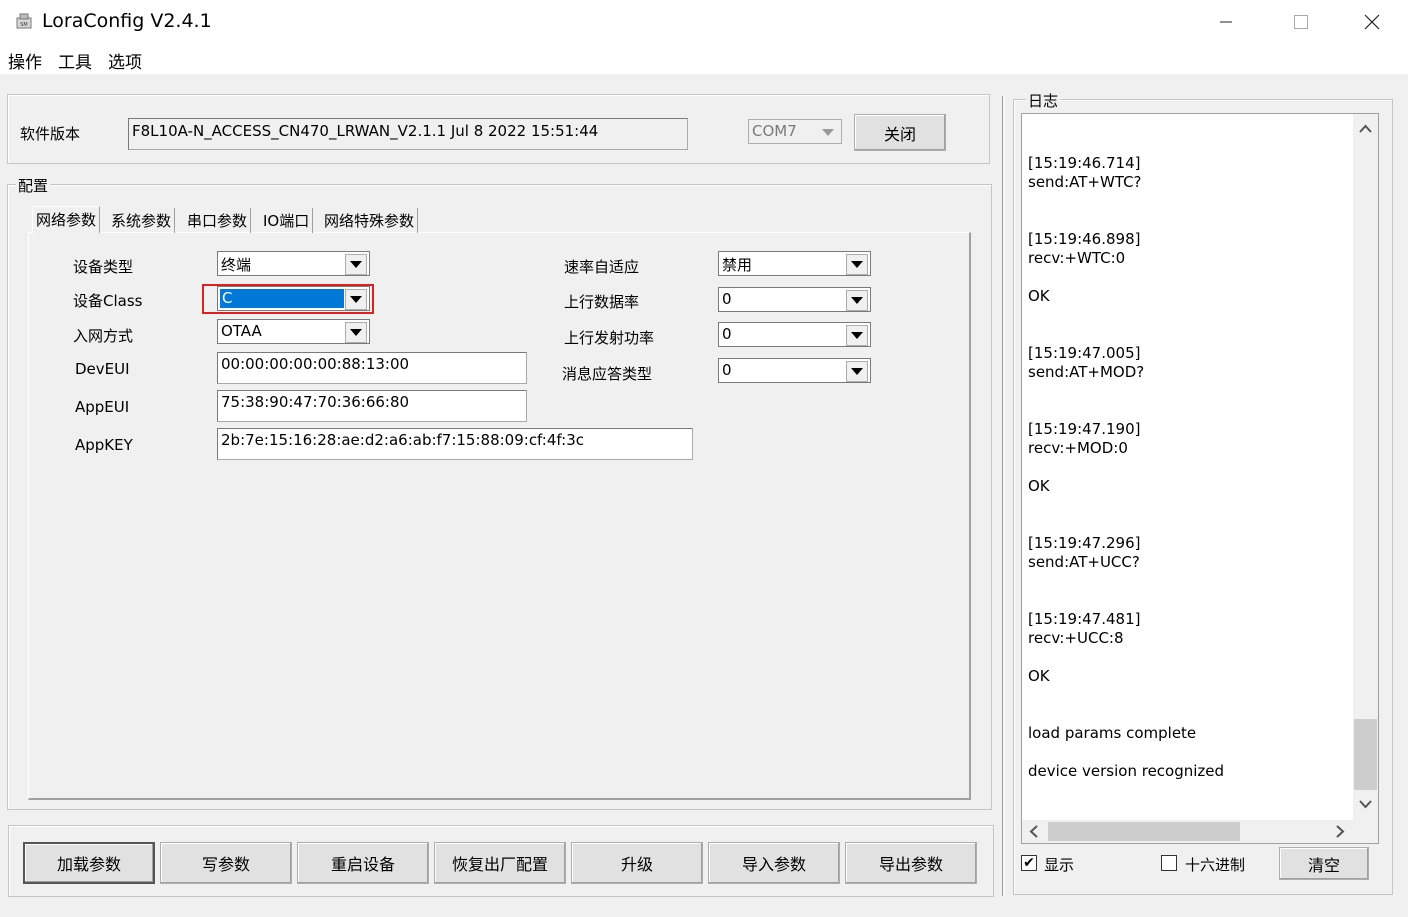  I want to click on ack-type-select: 0, so click(794, 370).